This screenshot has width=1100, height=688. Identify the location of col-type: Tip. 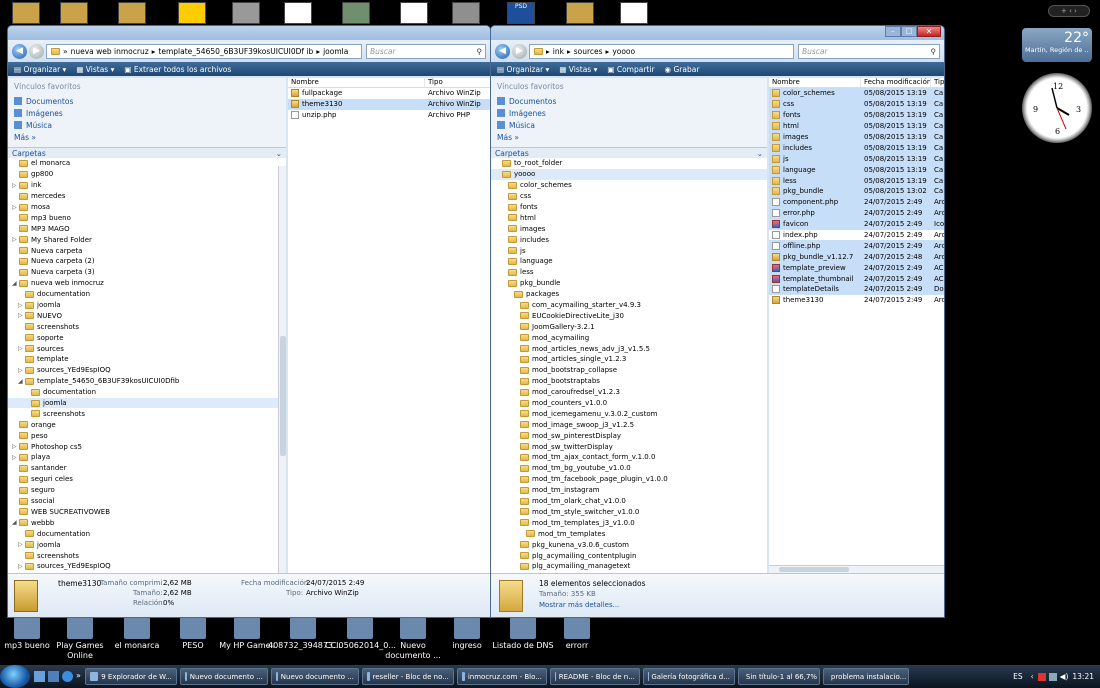
(937, 82).